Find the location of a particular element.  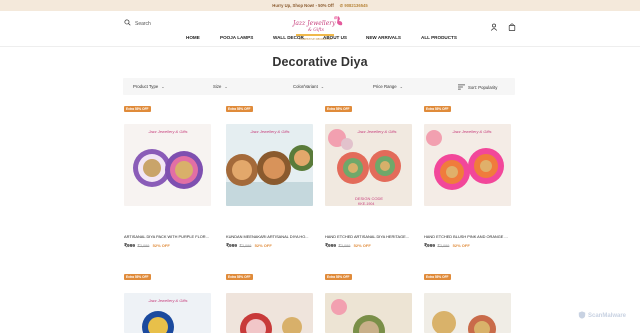

filter-color-variant: Color/Variant ⌄ is located at coordinates (308, 86).